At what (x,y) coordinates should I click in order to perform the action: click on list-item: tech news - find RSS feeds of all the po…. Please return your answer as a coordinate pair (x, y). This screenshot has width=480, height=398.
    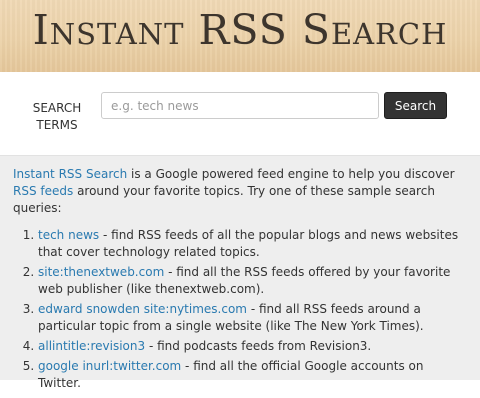
    Looking at the image, I should click on (253, 244).